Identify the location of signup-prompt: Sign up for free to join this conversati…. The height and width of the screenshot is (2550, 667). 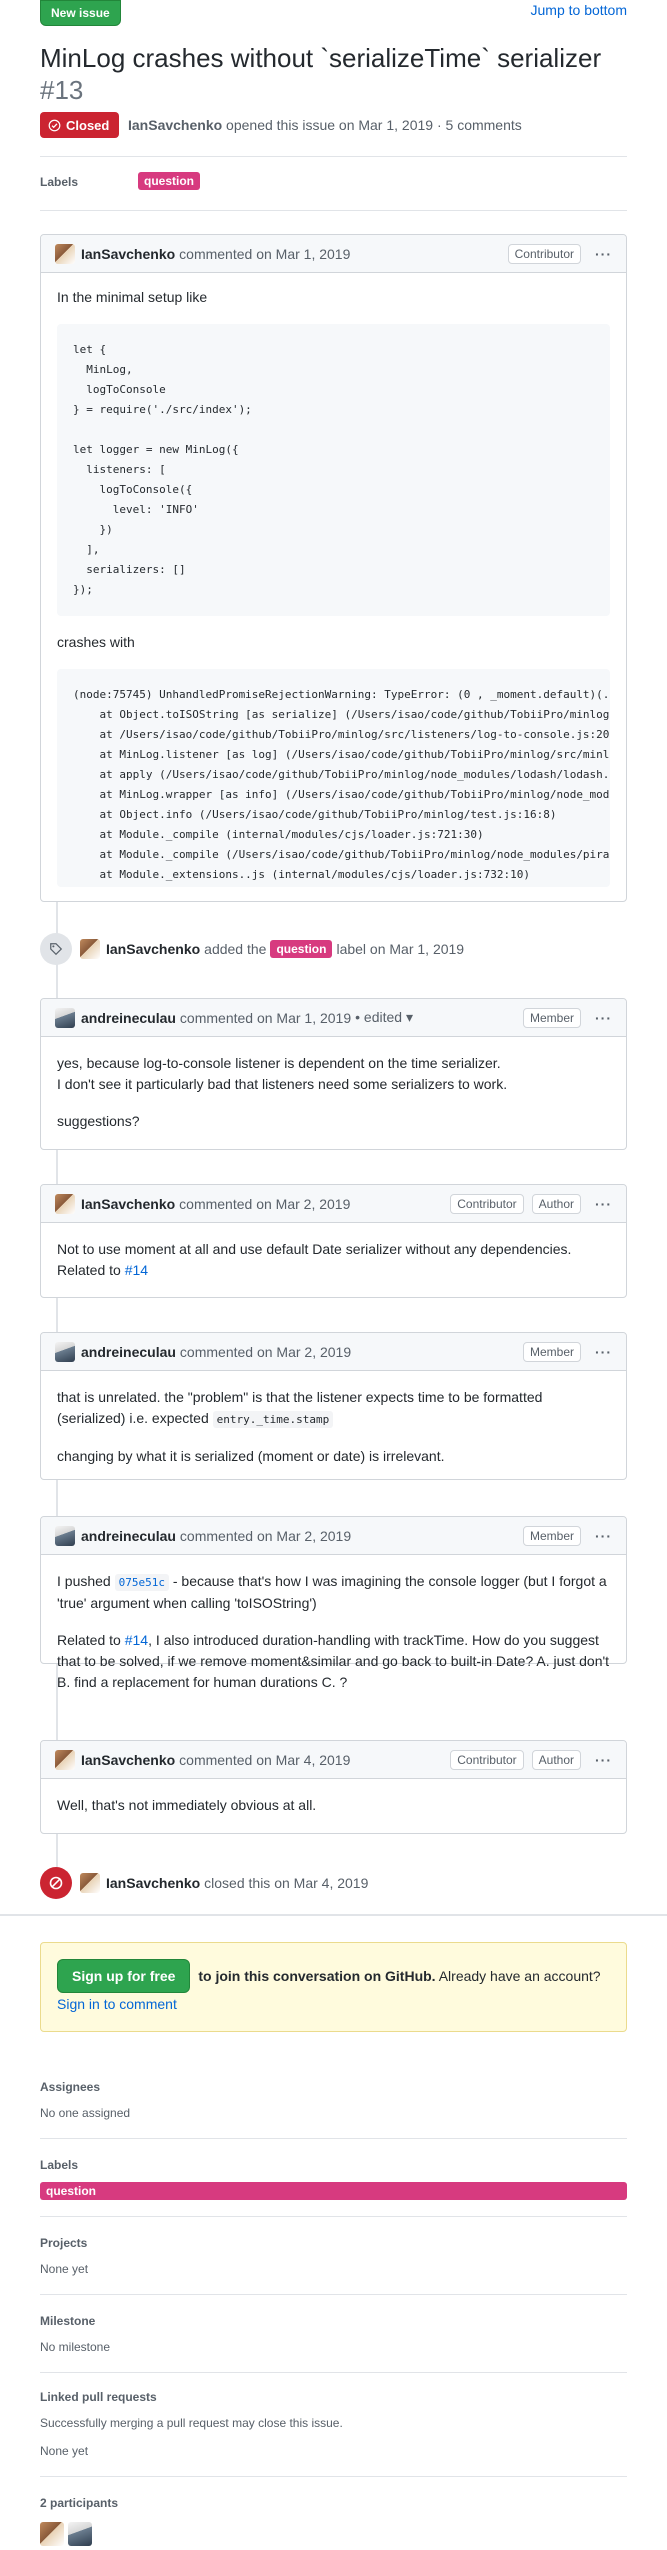
(333, 1987).